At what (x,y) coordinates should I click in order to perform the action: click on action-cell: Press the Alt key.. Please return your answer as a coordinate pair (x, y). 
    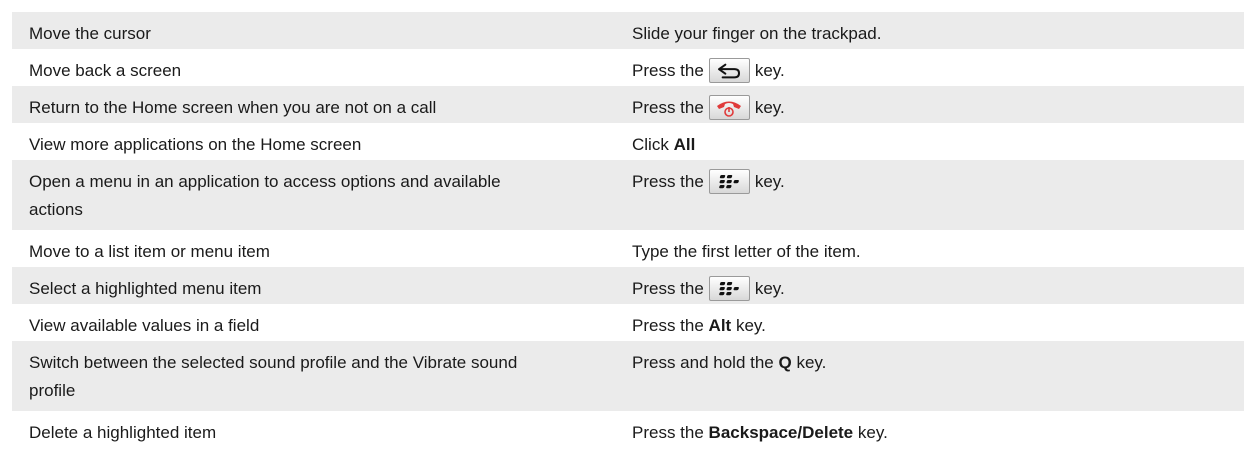
    Looking at the image, I should click on (699, 325).